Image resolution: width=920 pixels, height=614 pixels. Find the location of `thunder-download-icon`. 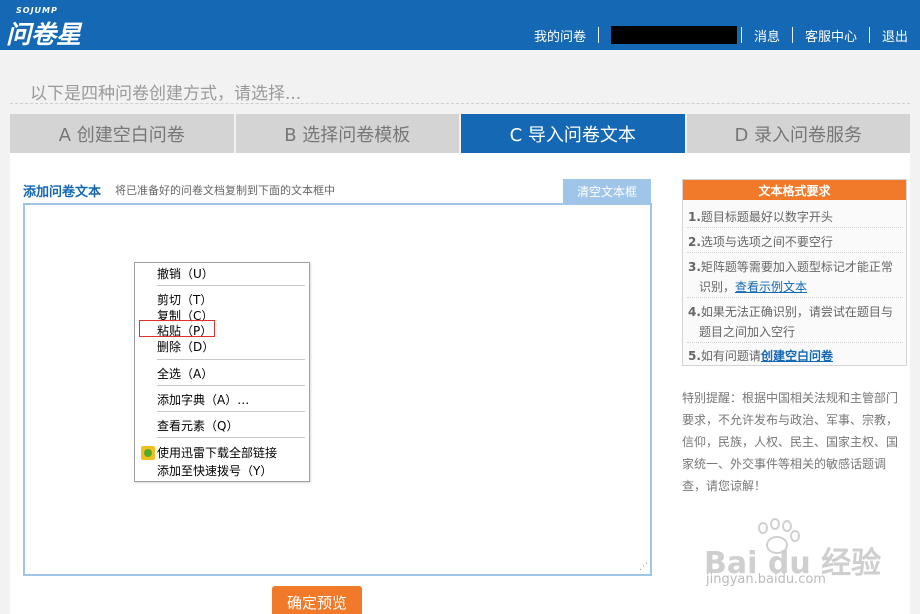

thunder-download-icon is located at coordinates (148, 453).